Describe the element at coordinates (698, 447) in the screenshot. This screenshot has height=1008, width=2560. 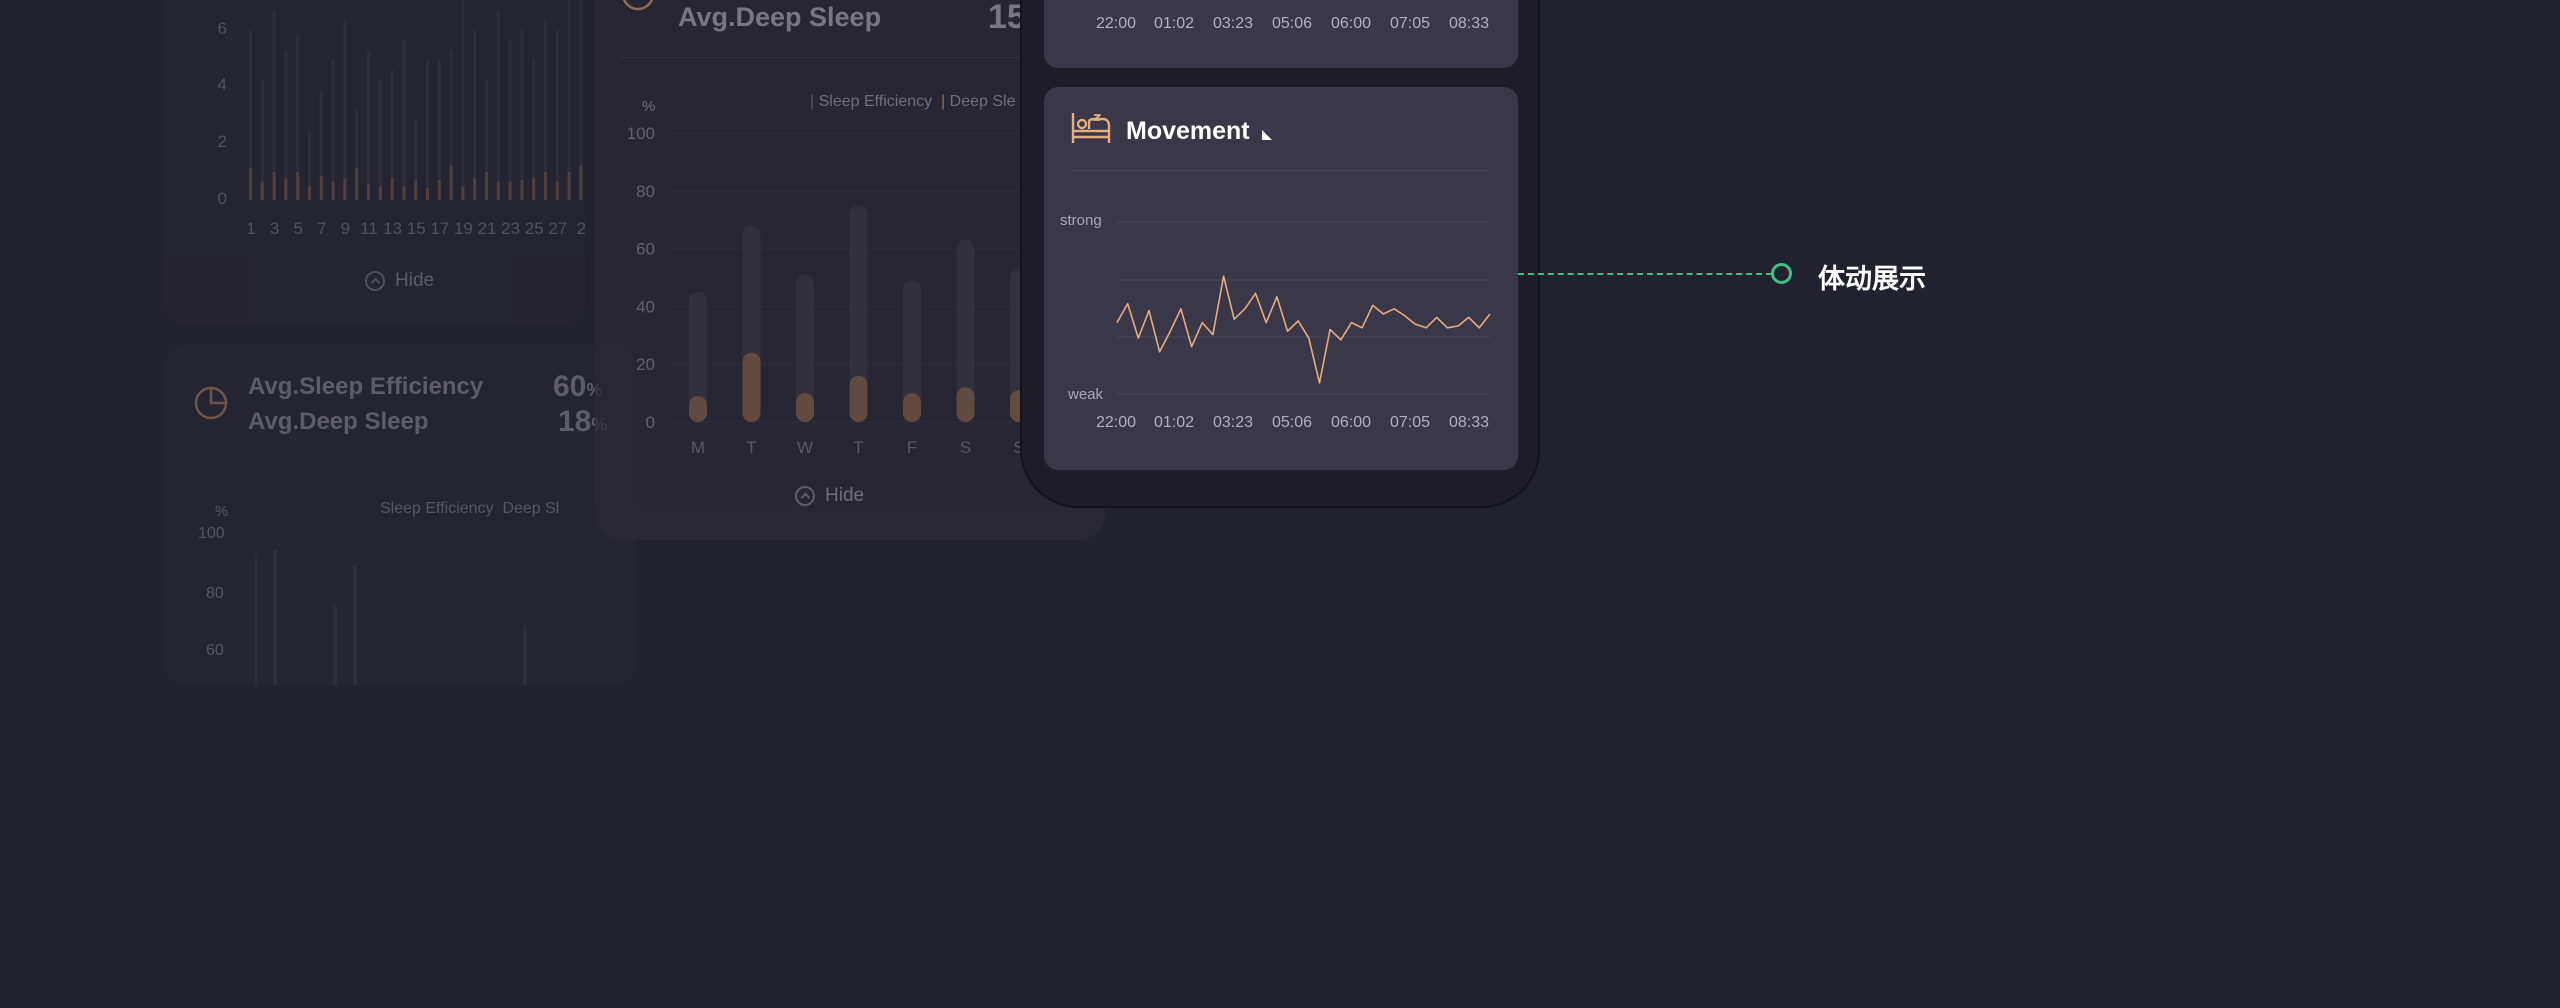
I see `day-label: M` at that location.